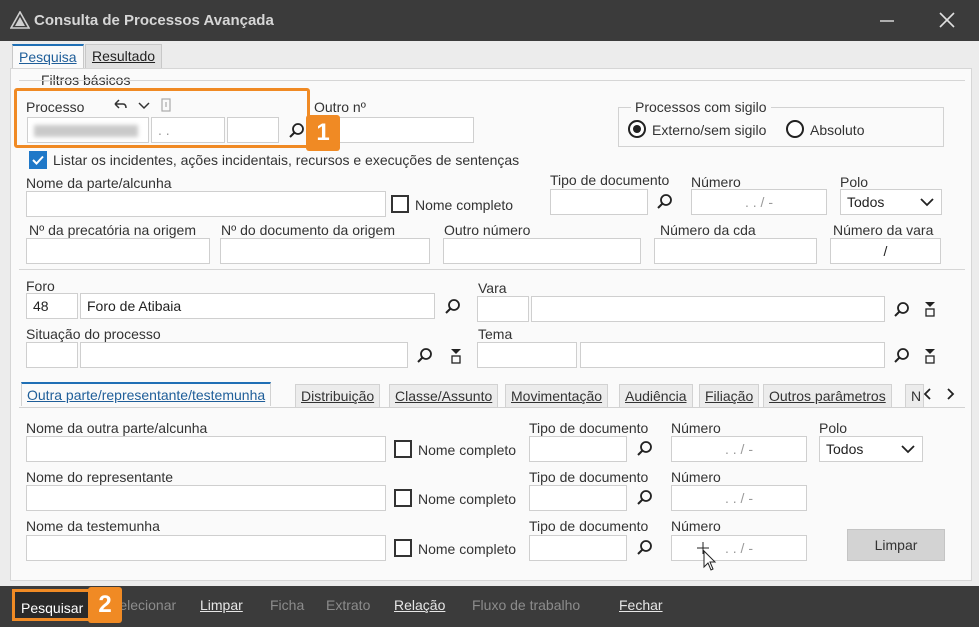  What do you see at coordinates (105, 605) in the screenshot?
I see `callout-2: 2` at bounding box center [105, 605].